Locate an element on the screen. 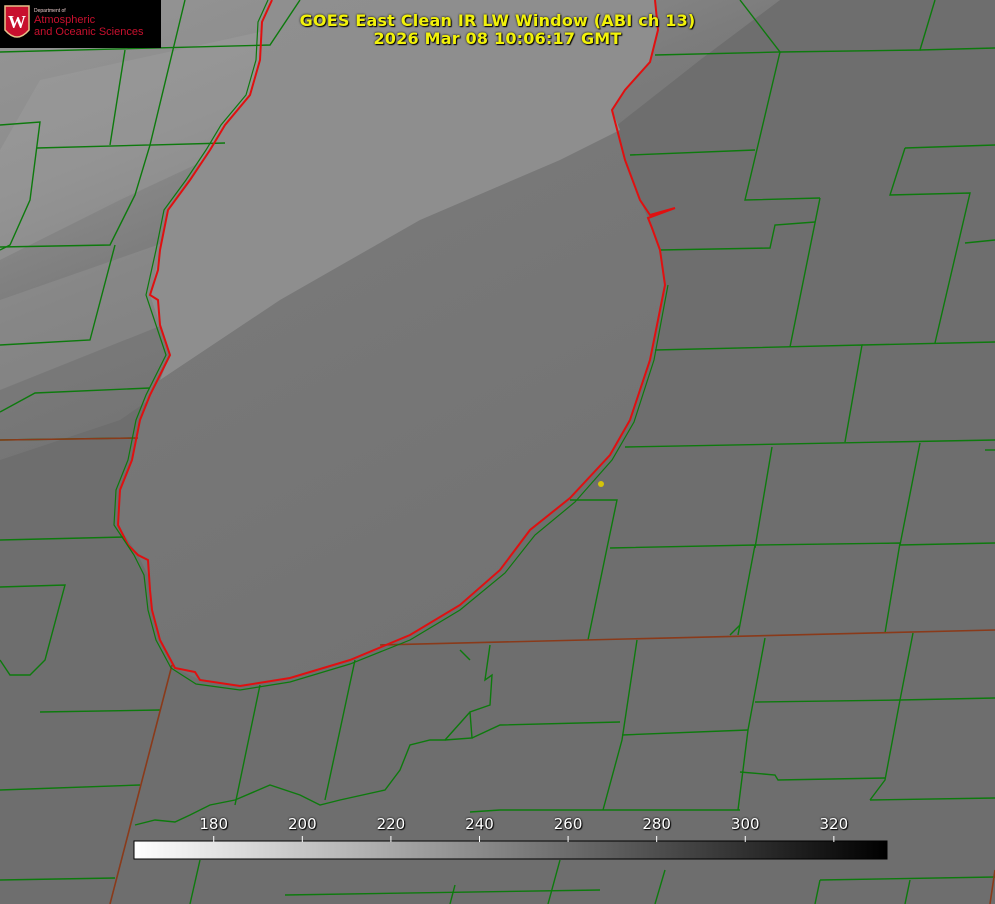 Image resolution: width=995 pixels, height=904 pixels. colorbar-tick-label: 280 is located at coordinates (656, 824).